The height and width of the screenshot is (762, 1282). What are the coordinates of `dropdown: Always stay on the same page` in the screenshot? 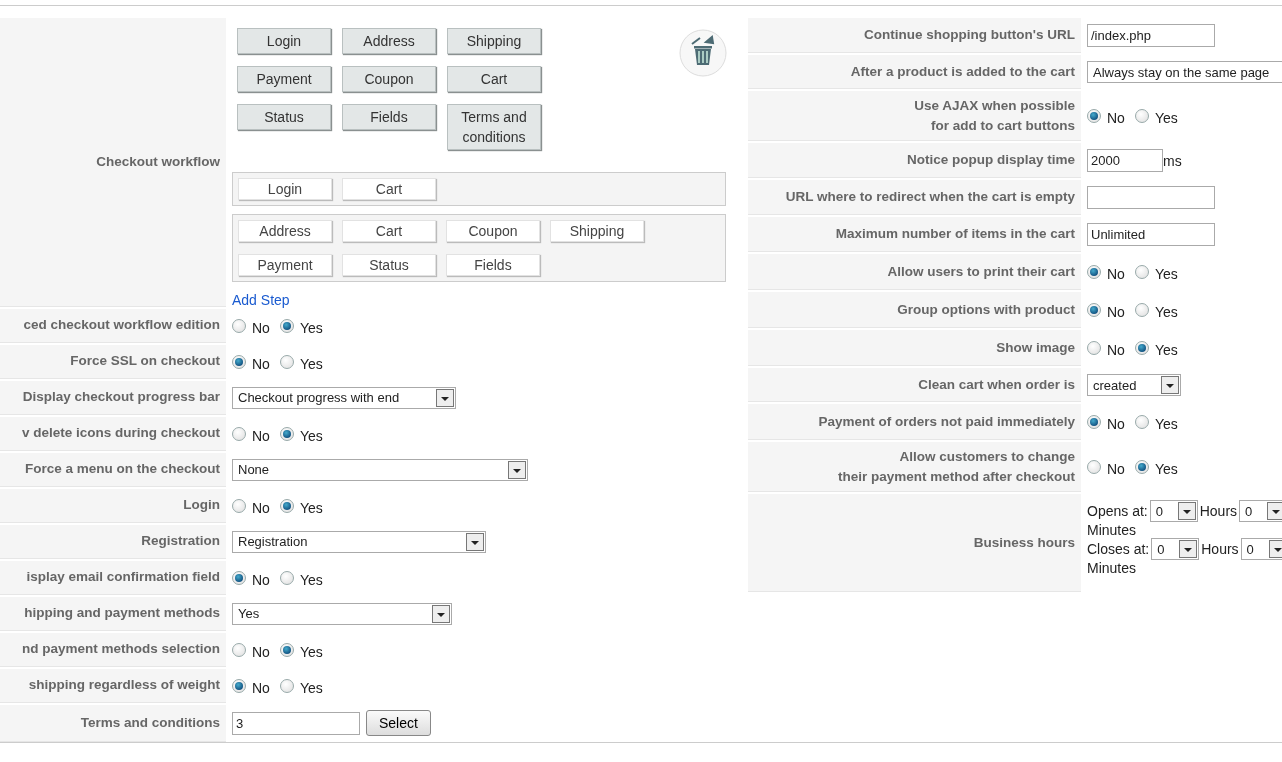 It's located at (1184, 72).